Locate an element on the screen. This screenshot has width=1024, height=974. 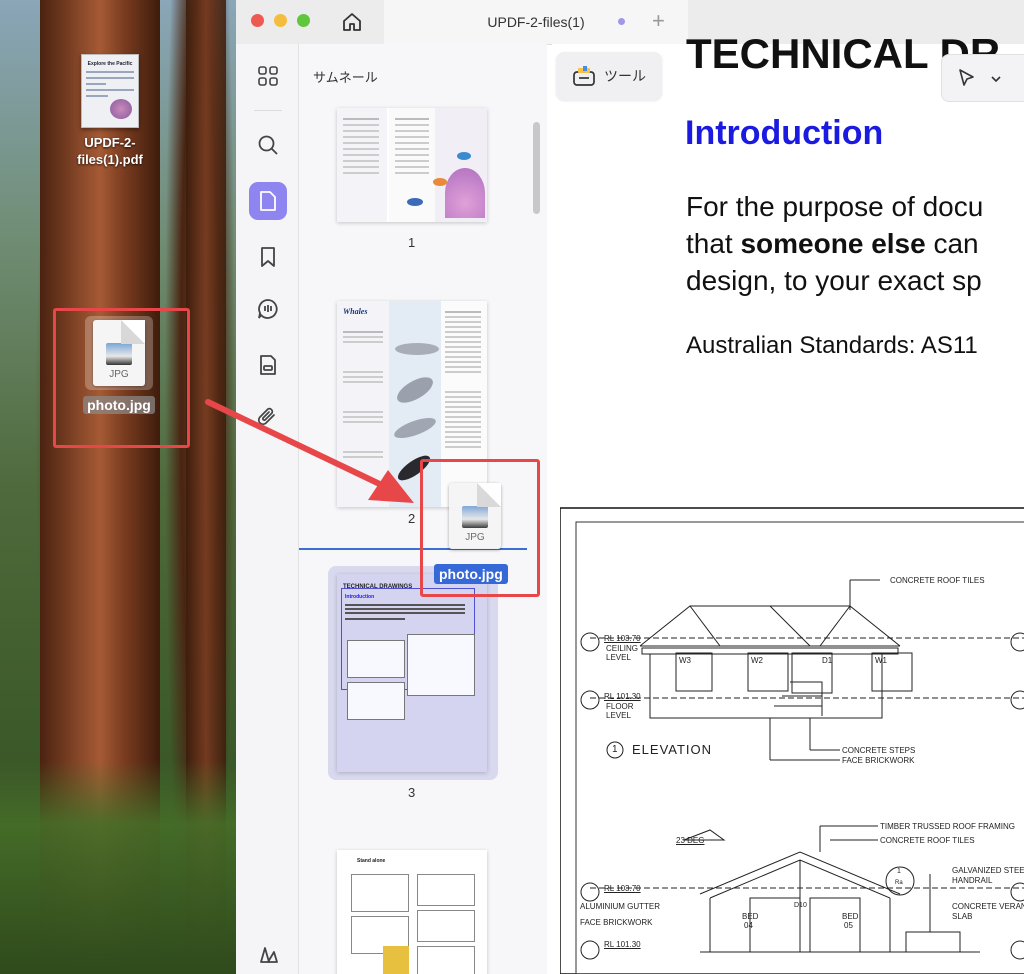
doc-standards-line: Australian Standards: AS11 is located at coordinates (832, 345).